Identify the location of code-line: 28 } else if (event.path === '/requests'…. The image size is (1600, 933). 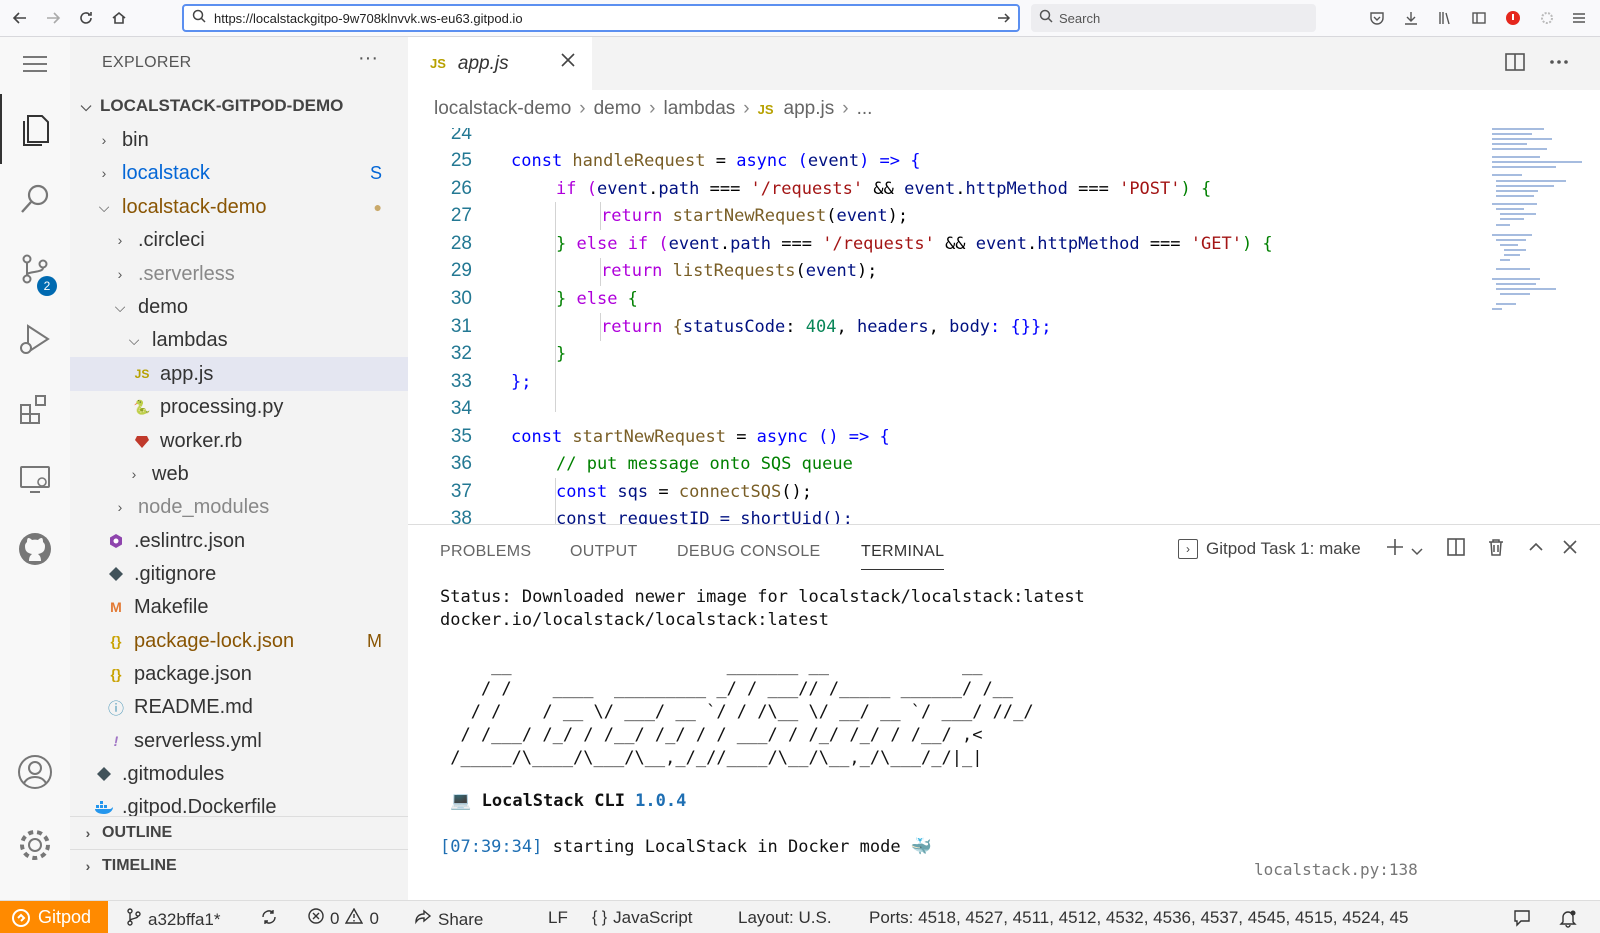
(938, 244).